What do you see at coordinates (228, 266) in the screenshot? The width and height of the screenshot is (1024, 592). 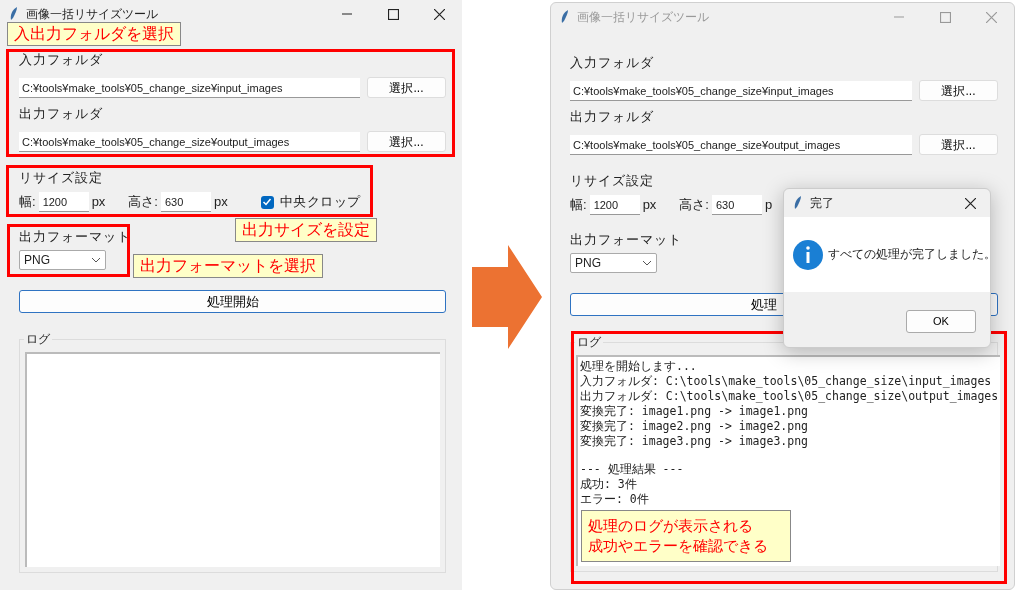 I see `callout-note: 出力フォーマットを選択` at bounding box center [228, 266].